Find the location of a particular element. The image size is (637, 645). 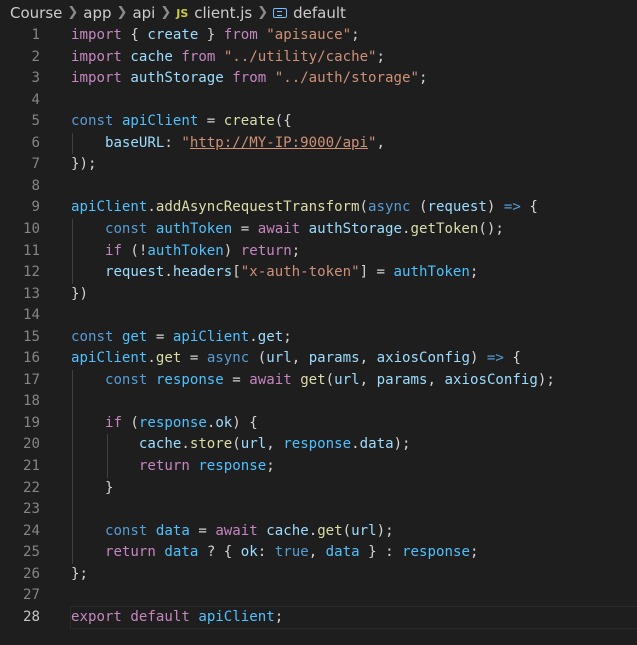

code-line: 23 is located at coordinates (318, 510).